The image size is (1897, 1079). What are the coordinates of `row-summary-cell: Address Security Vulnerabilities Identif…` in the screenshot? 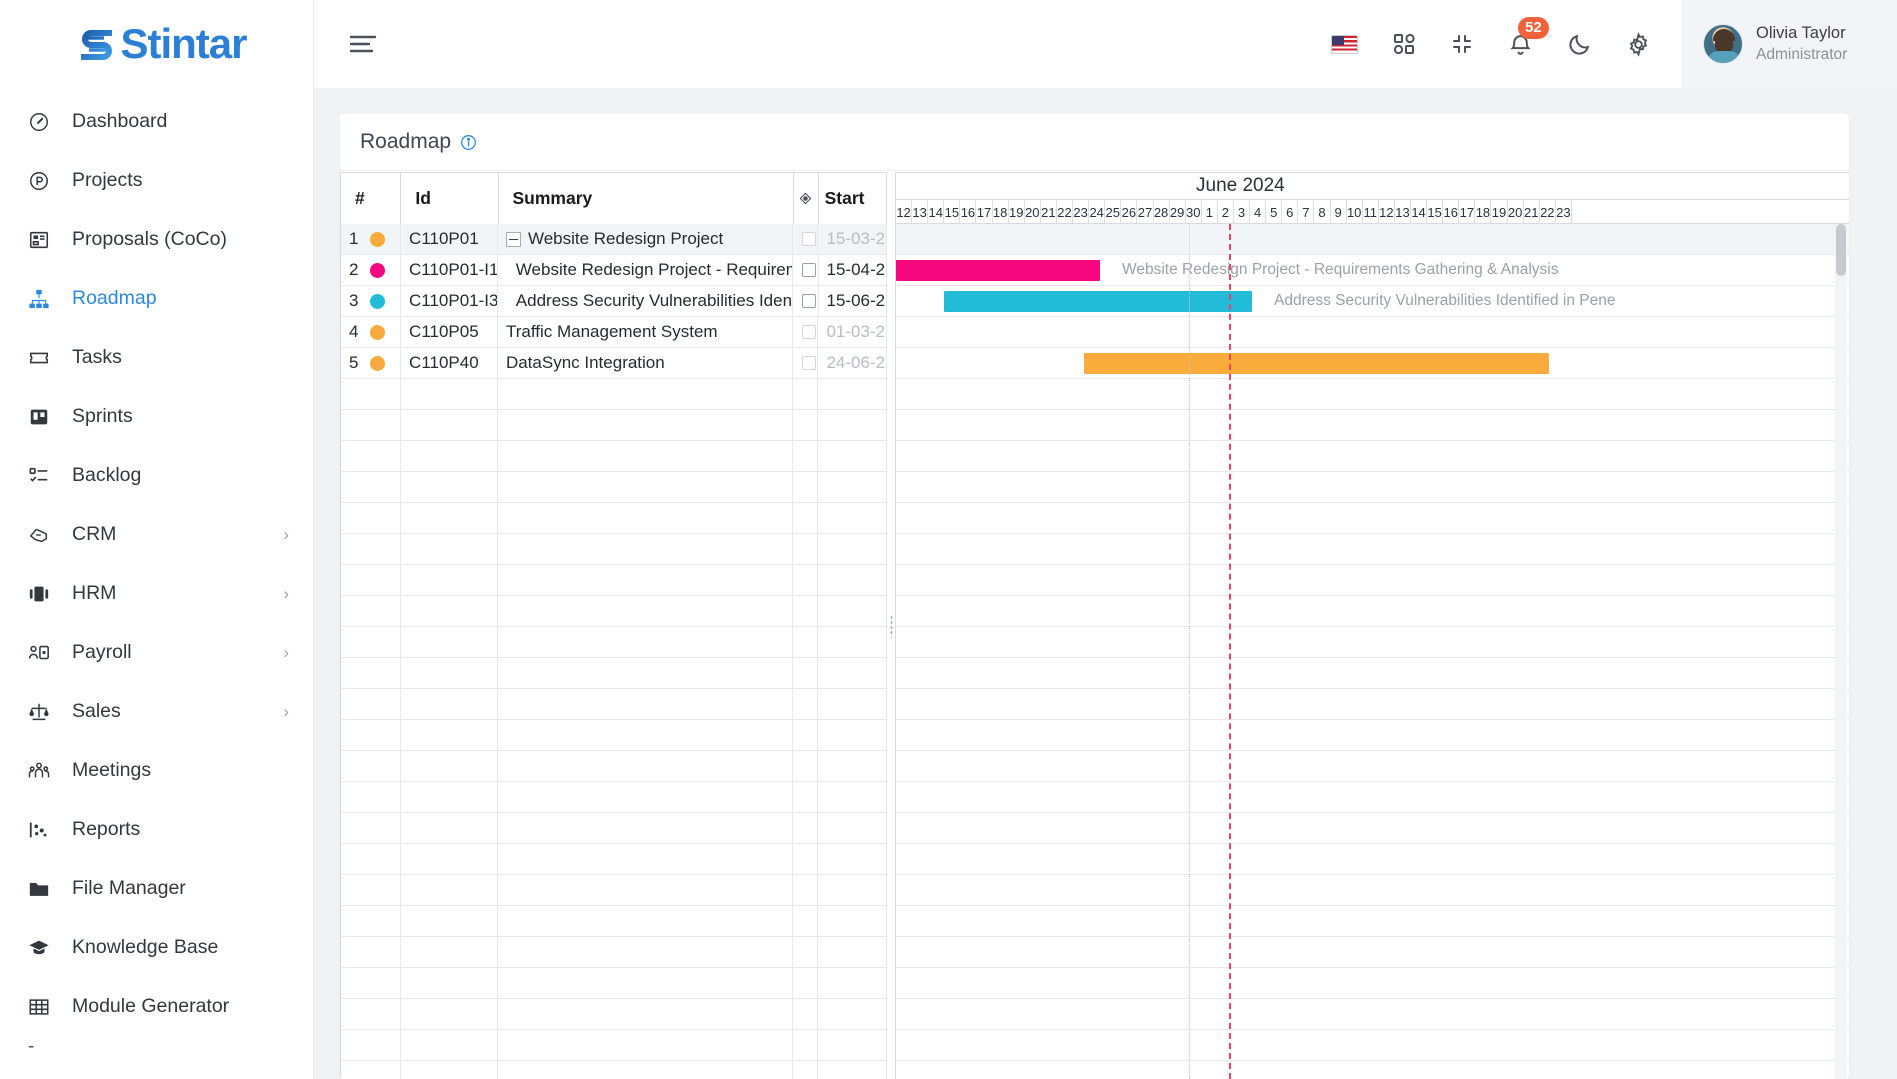 It's located at (645, 301).